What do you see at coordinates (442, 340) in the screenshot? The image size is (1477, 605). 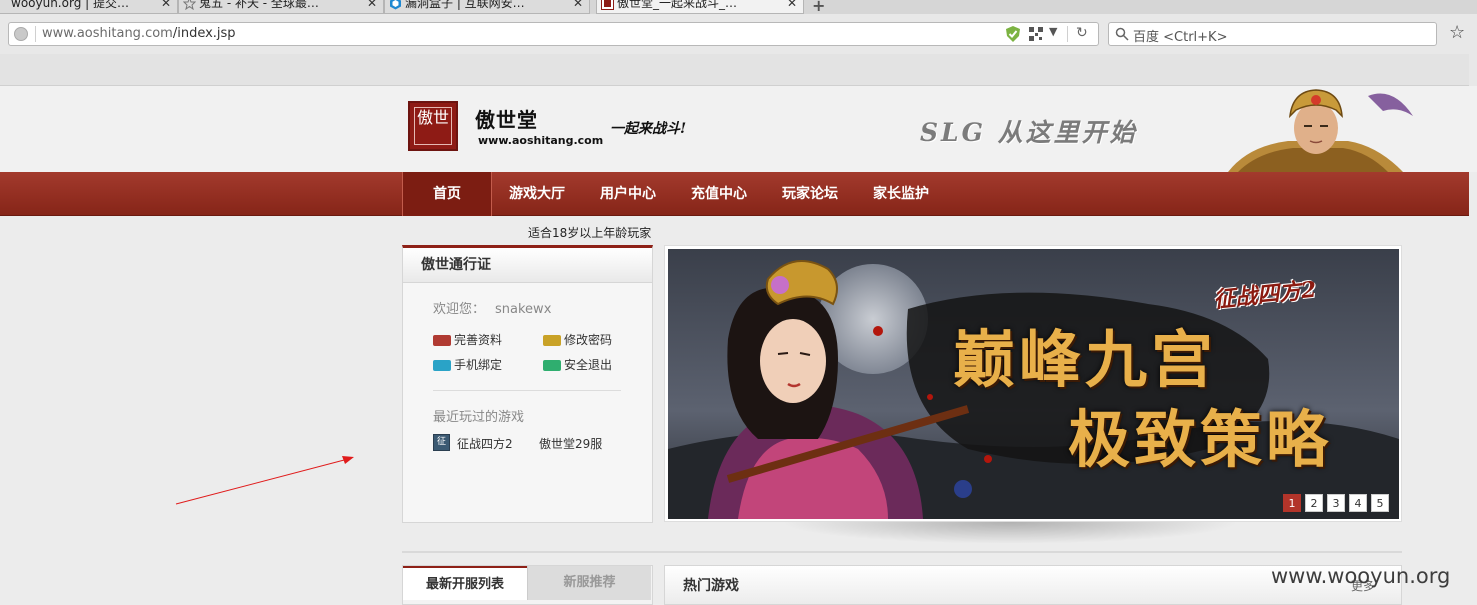 I see `profile-arrow-icon` at bounding box center [442, 340].